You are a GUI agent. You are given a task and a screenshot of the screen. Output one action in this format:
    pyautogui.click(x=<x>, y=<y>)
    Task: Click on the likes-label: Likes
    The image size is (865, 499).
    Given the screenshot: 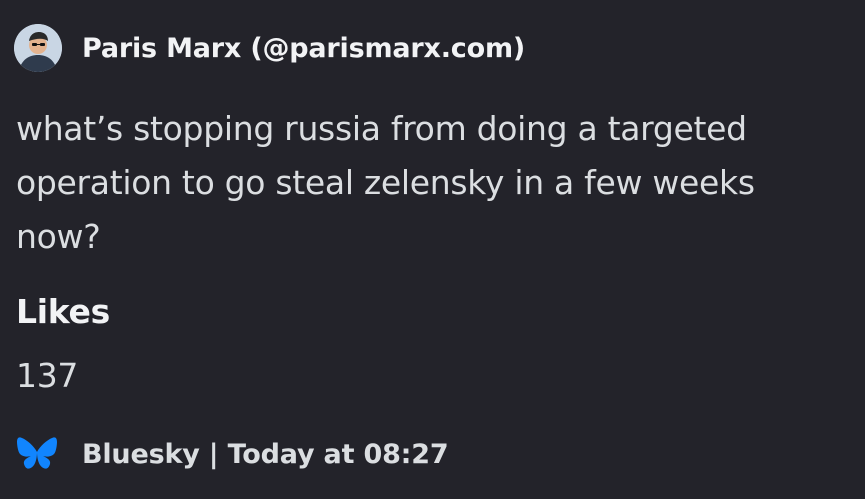 What is the action you would take?
    pyautogui.click(x=63, y=311)
    